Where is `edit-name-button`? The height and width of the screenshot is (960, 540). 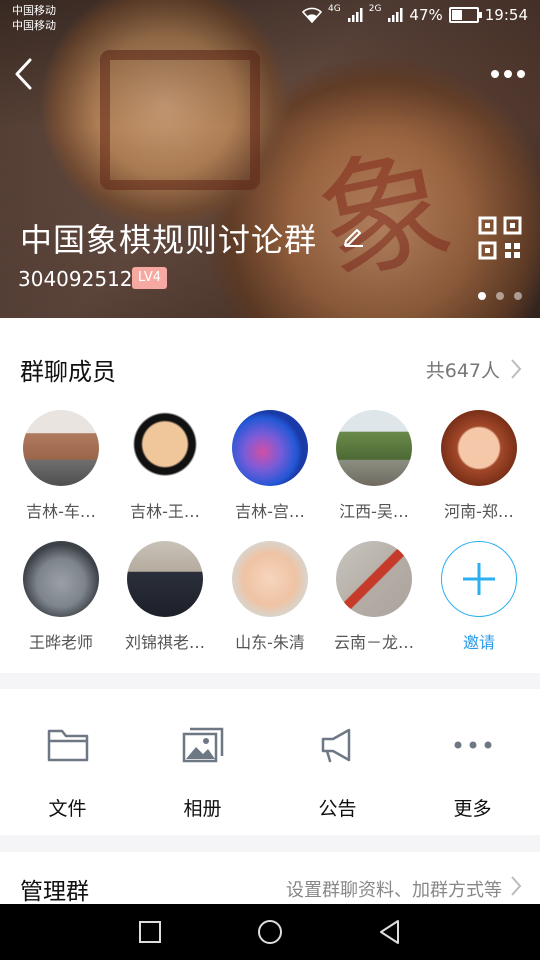
edit-name-button is located at coordinates (354, 236).